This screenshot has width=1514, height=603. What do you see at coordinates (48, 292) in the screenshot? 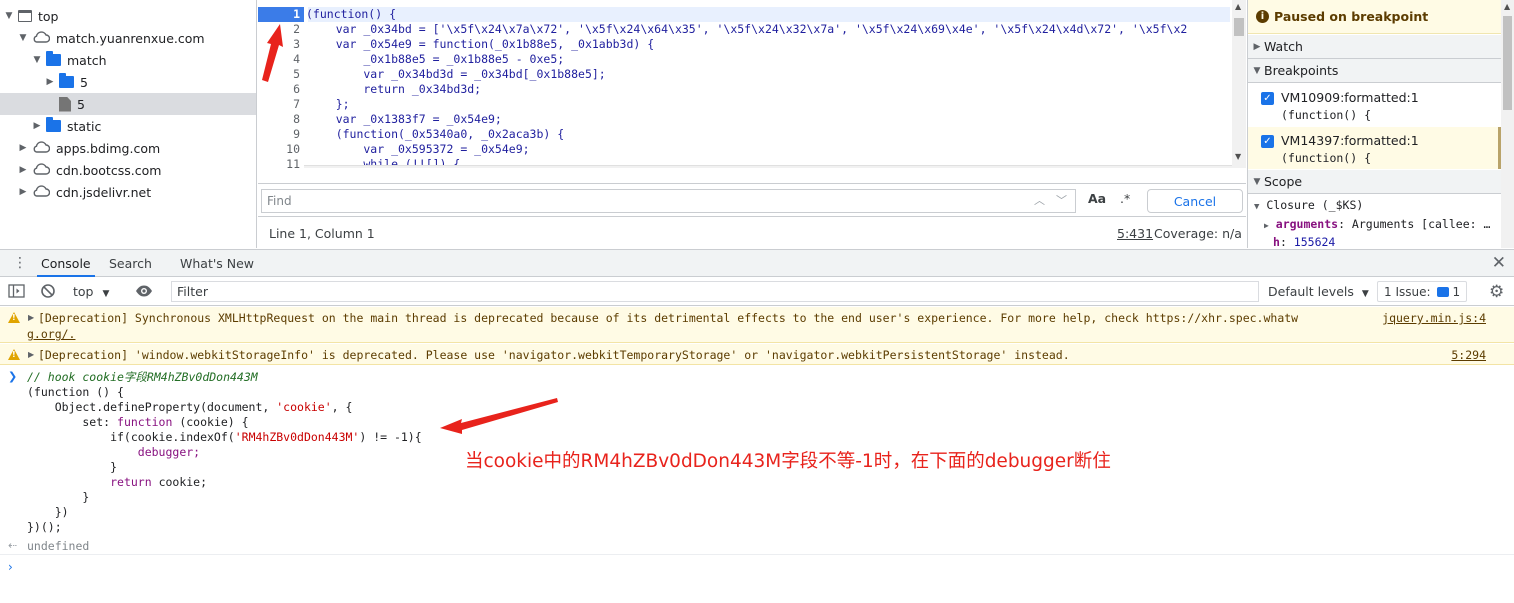
I see `clear-console-icon` at bounding box center [48, 292].